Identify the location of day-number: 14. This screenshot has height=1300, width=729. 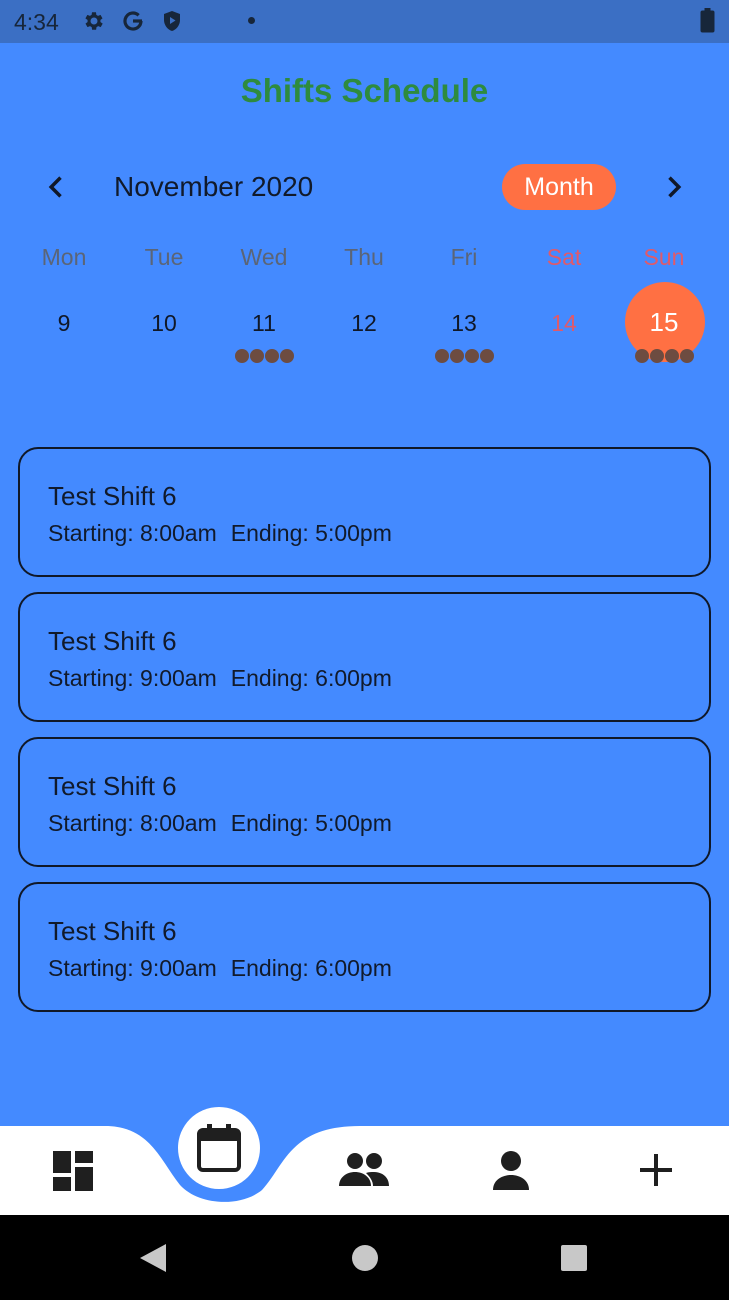
(564, 323).